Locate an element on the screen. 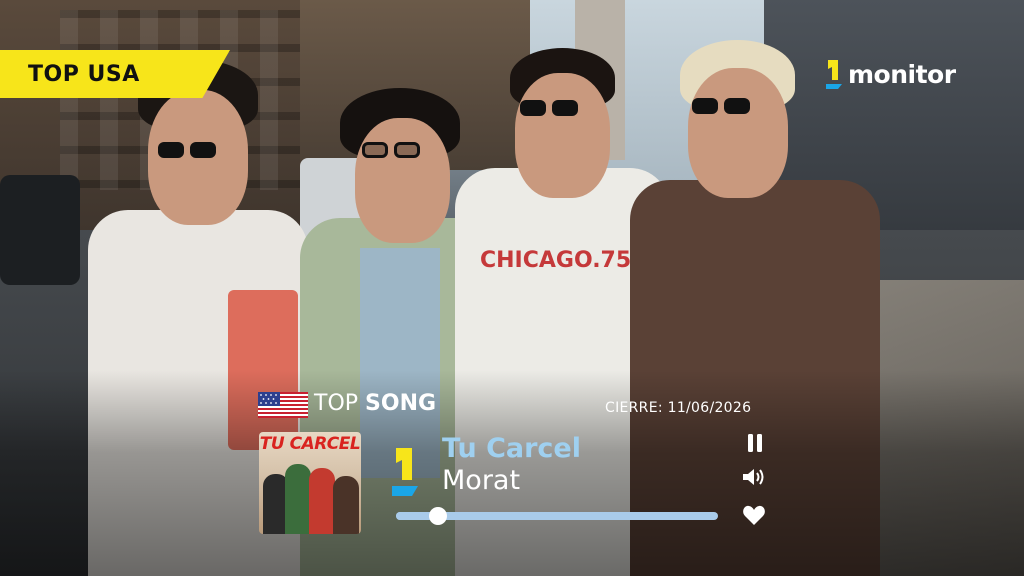  closing-date: CIERRE: 11/06/2026 is located at coordinates (678, 408).